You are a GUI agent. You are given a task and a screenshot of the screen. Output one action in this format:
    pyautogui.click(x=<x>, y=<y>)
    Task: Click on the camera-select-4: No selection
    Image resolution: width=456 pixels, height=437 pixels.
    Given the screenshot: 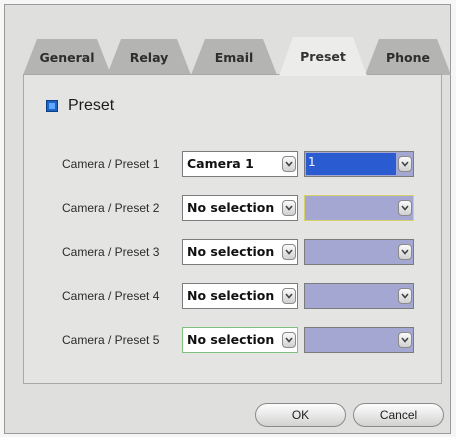 What is the action you would take?
    pyautogui.click(x=240, y=296)
    